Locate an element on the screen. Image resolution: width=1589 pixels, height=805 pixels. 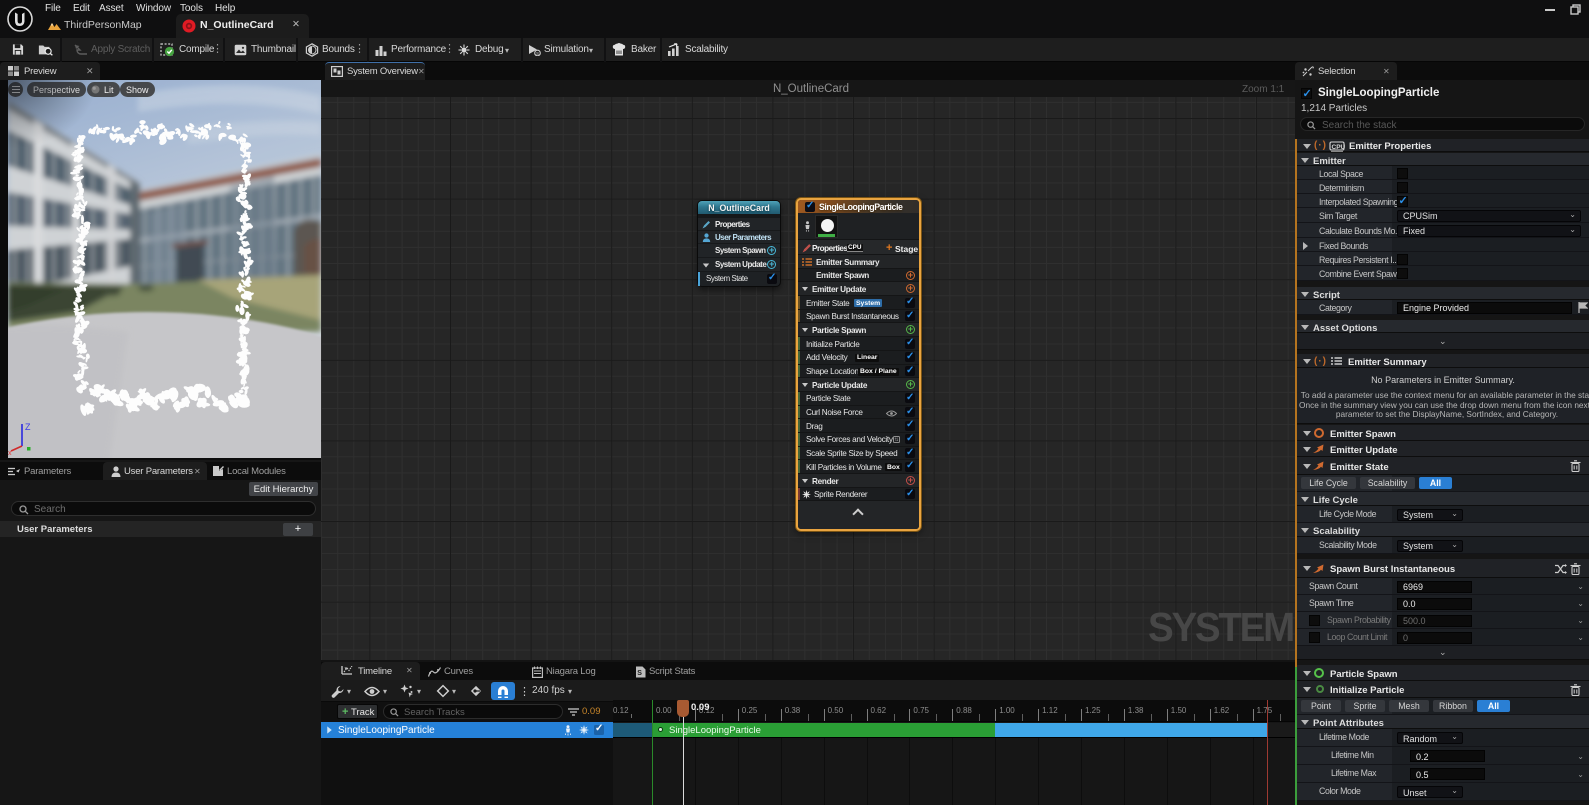
svg-text: CPU is located at coordinates (1339, 147).